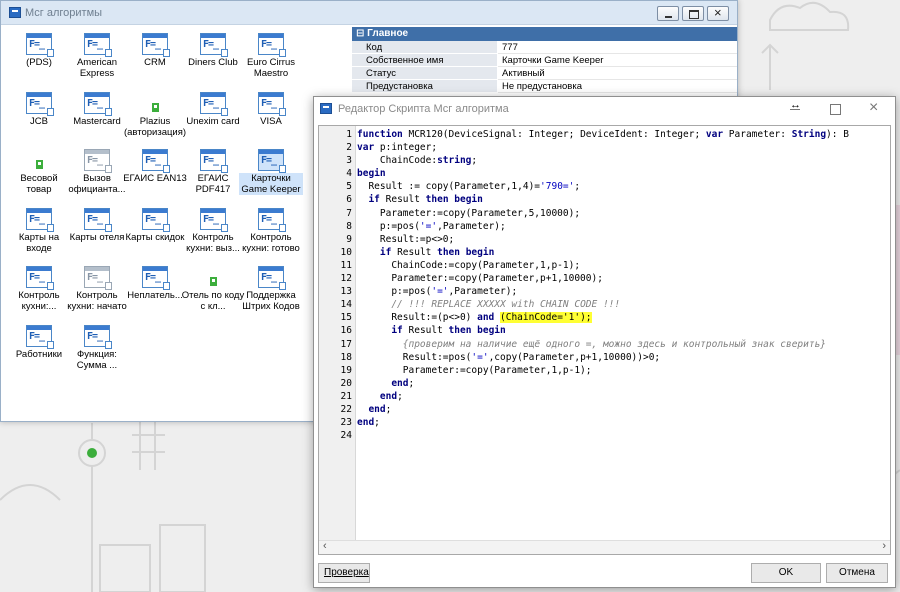 The image size is (900, 592). Describe the element at coordinates (271, 109) in the screenshot. I see `algorithm-icon: F=_ VISA` at that location.